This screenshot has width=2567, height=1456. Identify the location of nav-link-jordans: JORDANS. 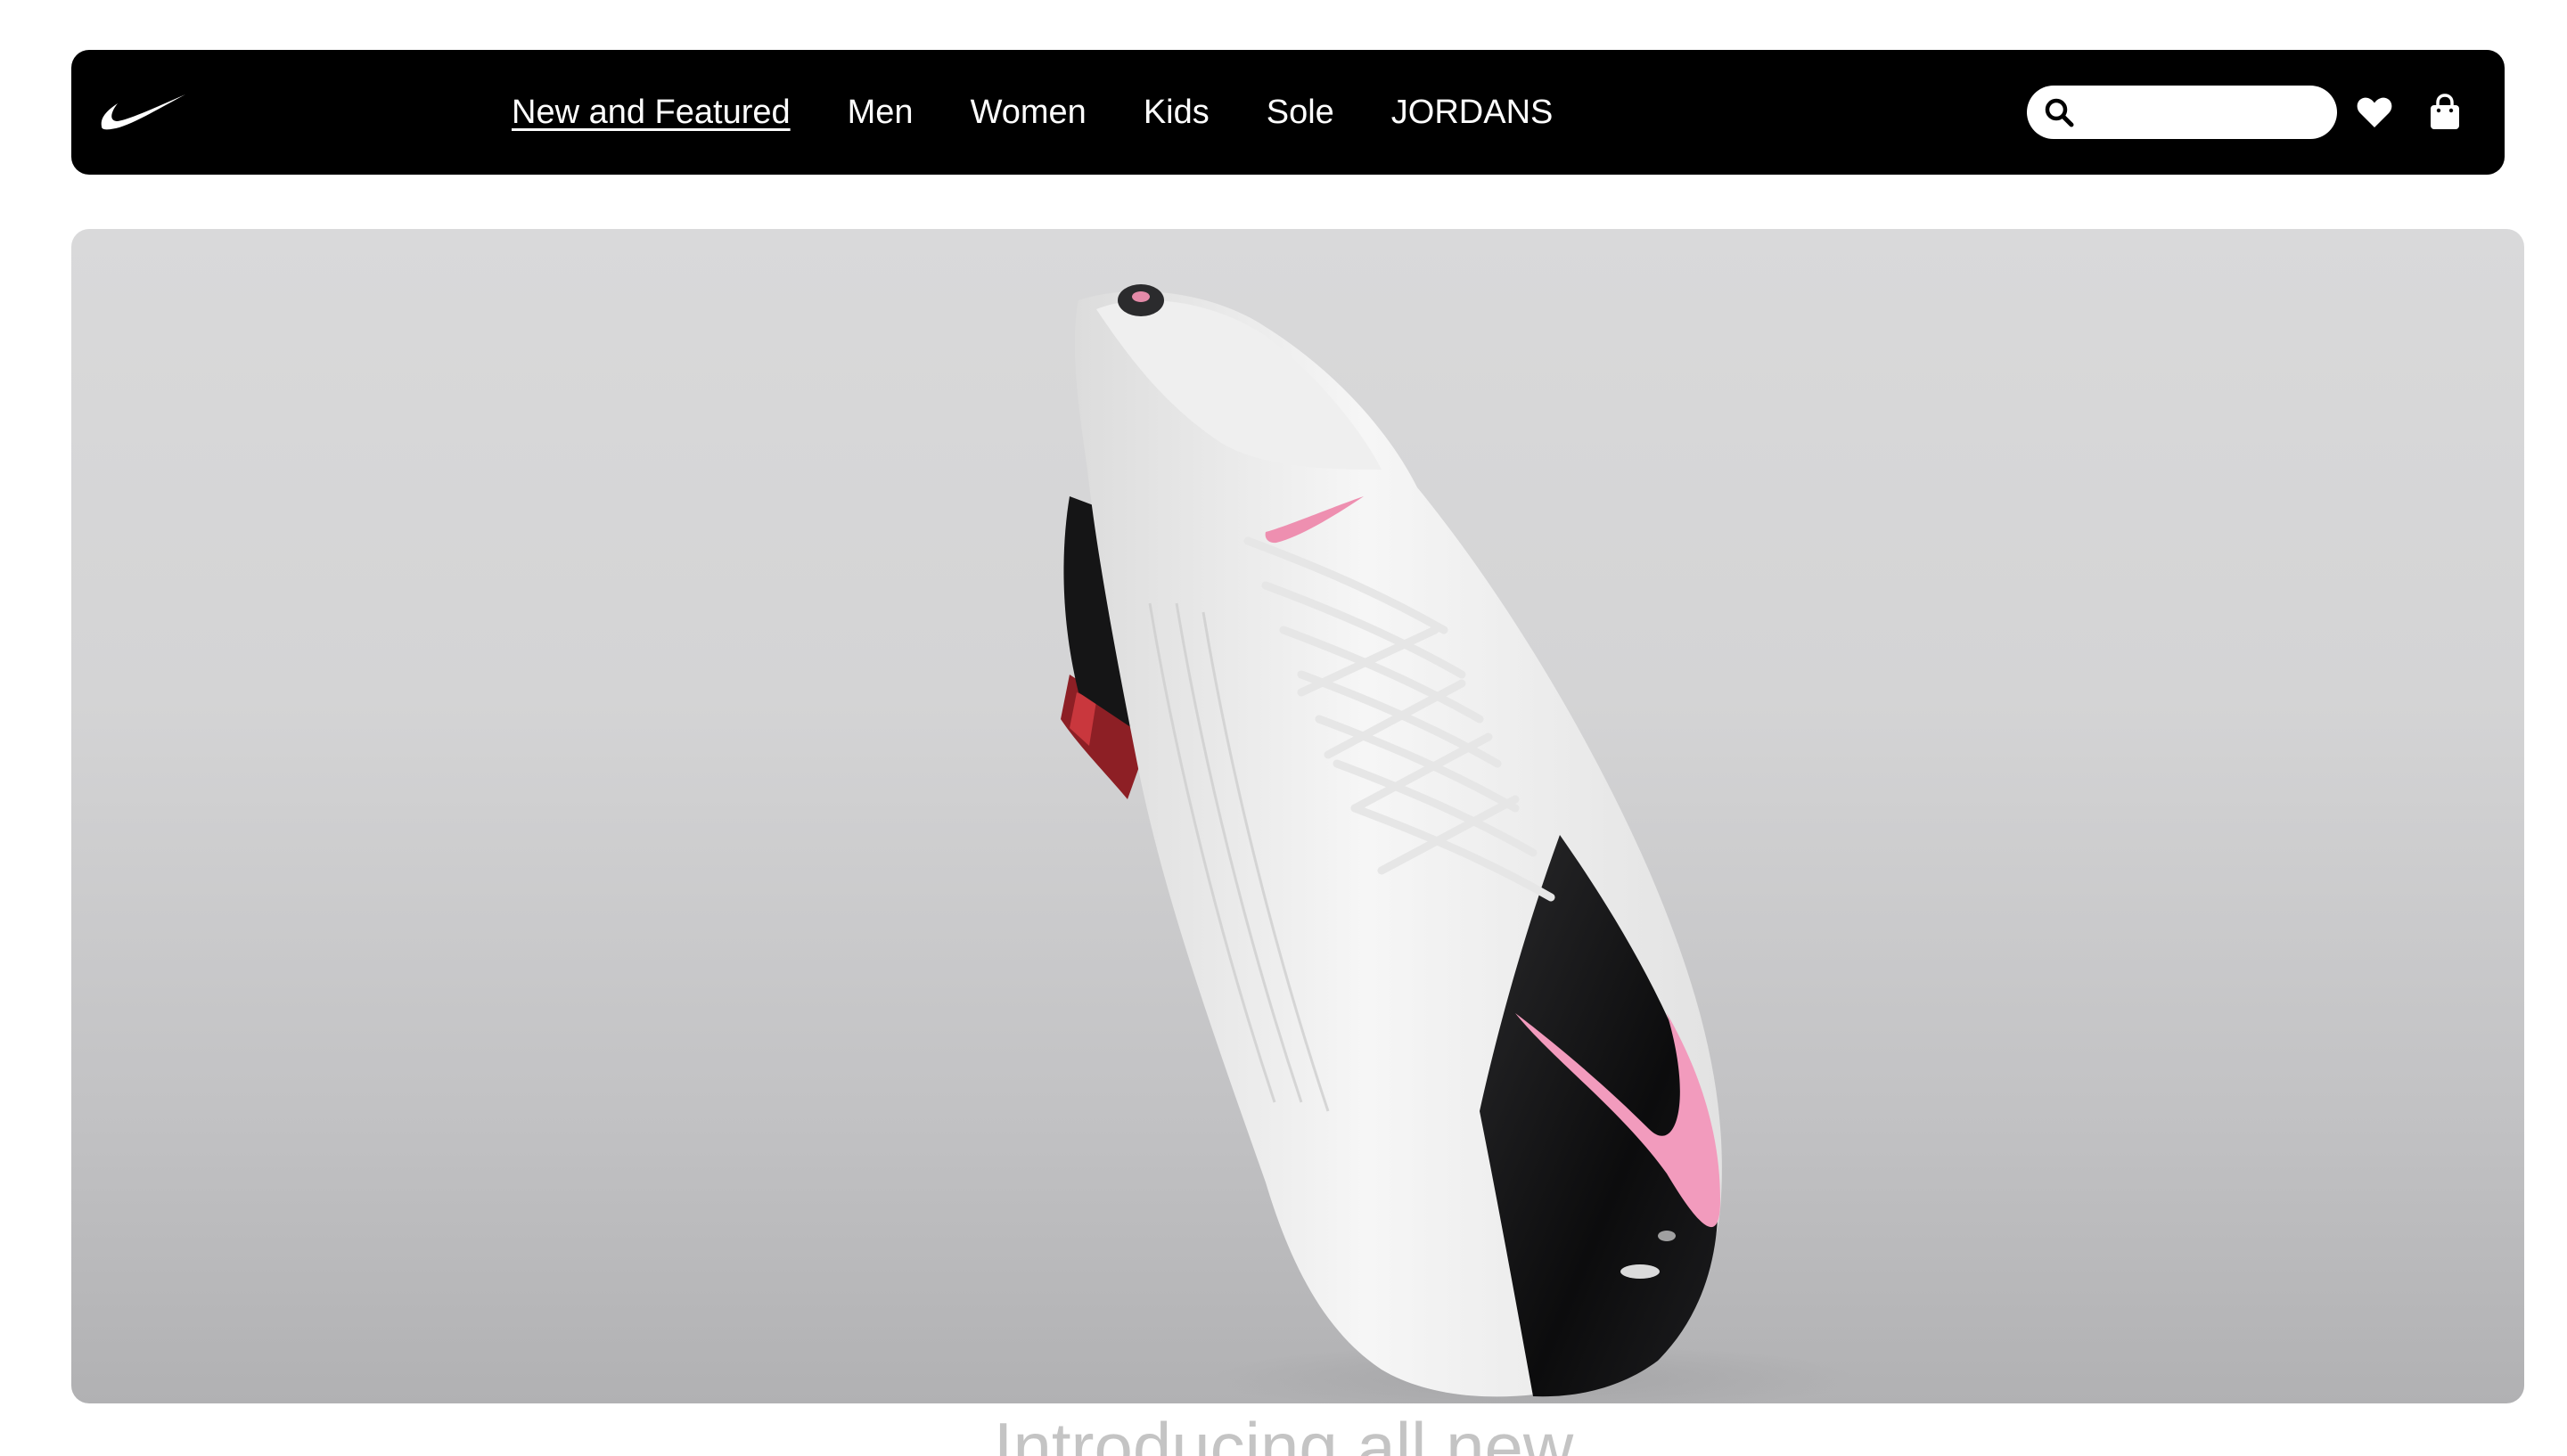
(1473, 112).